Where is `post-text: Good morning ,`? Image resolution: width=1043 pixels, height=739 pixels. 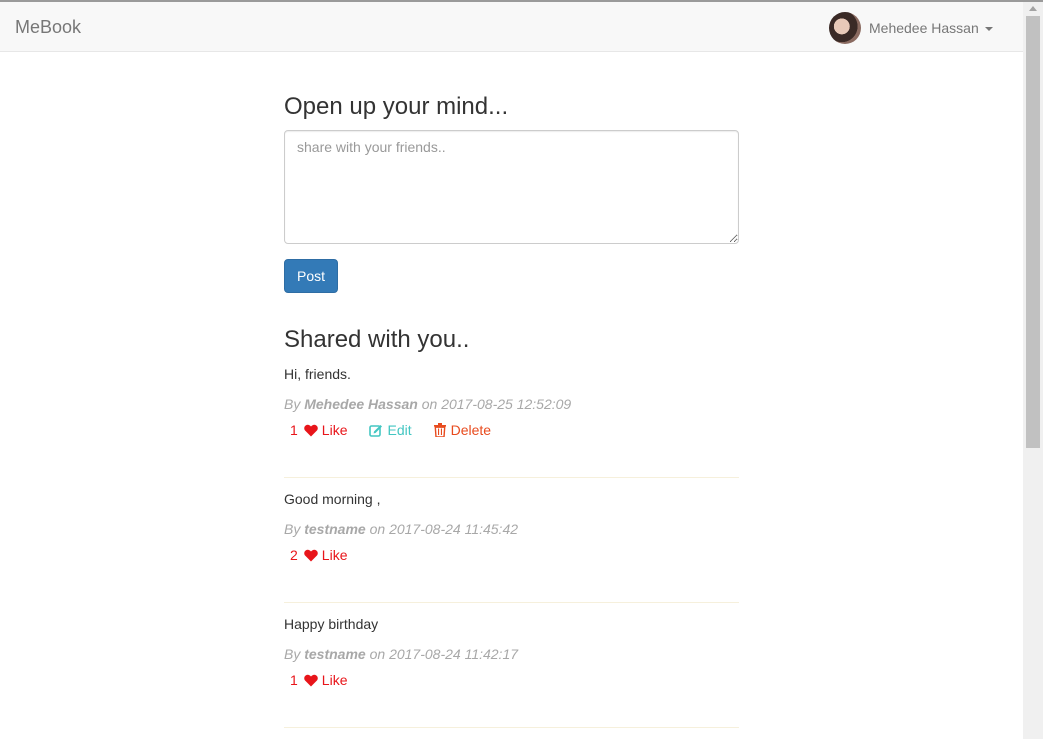
post-text: Good morning , is located at coordinates (332, 499).